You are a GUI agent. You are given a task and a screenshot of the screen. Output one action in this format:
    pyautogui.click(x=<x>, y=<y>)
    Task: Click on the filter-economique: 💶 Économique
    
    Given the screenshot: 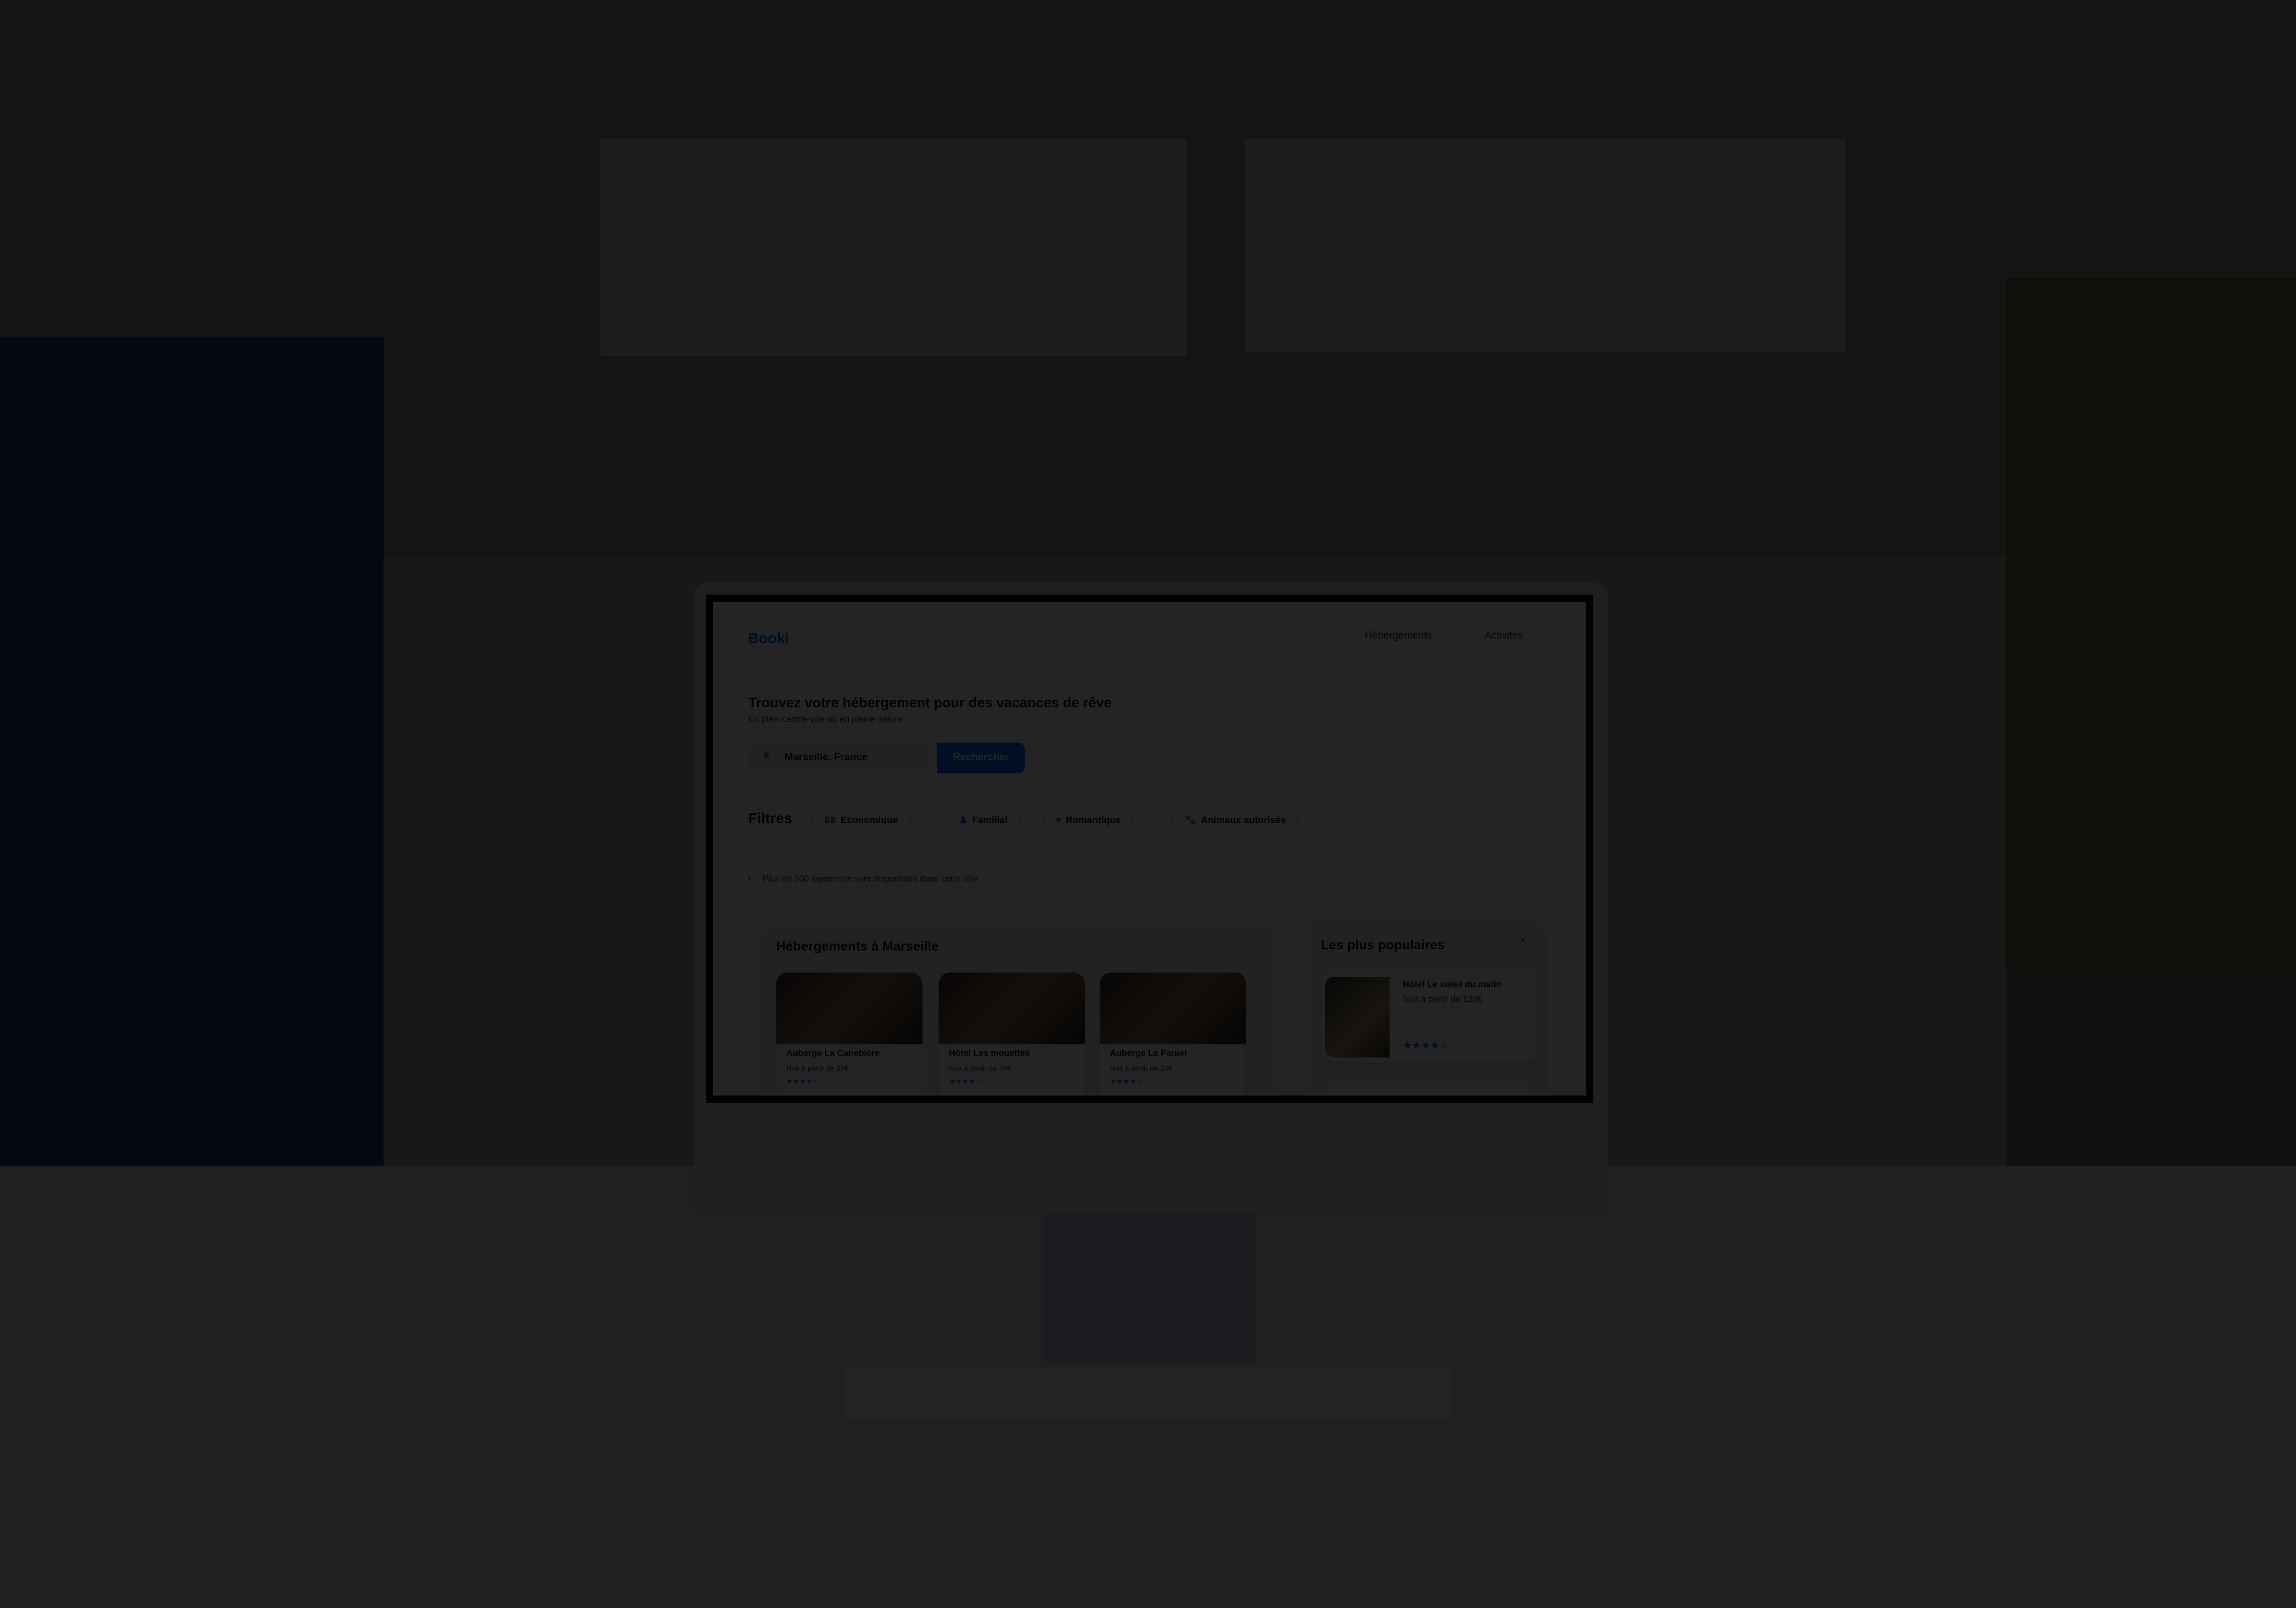 What is the action you would take?
    pyautogui.click(x=861, y=820)
    